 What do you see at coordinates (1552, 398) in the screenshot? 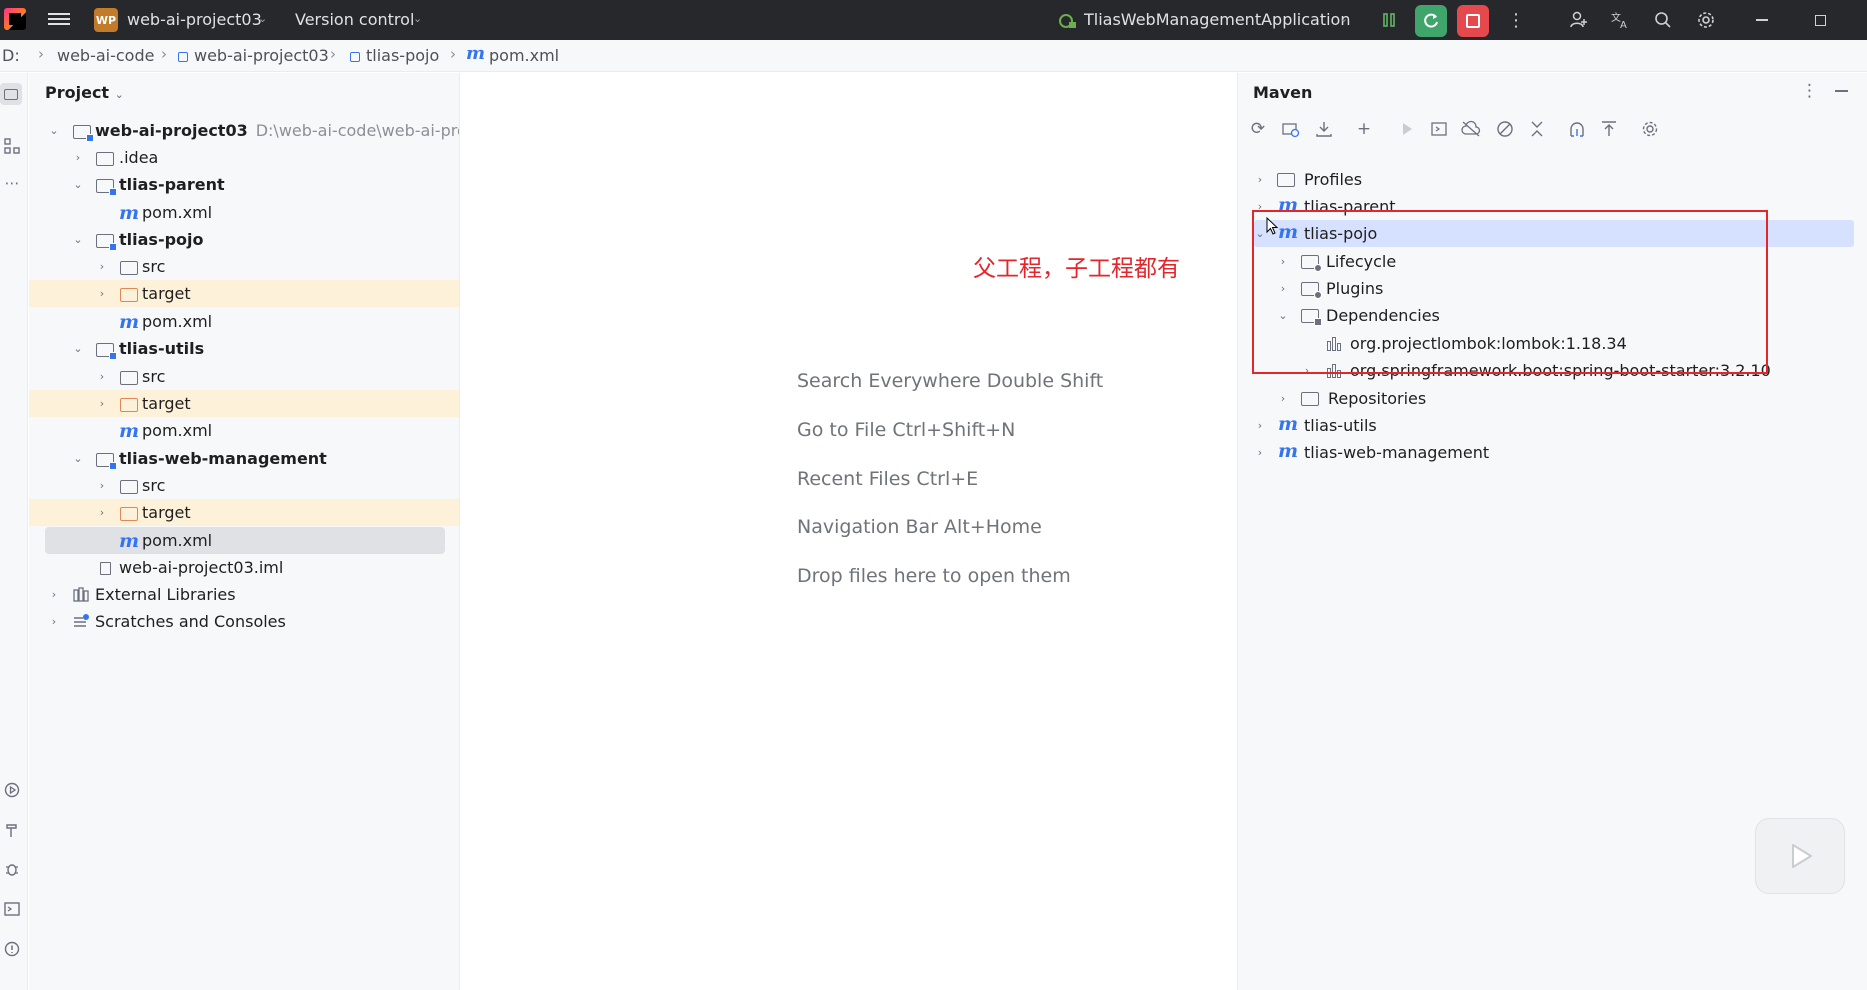
I see `maven-item-repositories: › Repositories` at bounding box center [1552, 398].